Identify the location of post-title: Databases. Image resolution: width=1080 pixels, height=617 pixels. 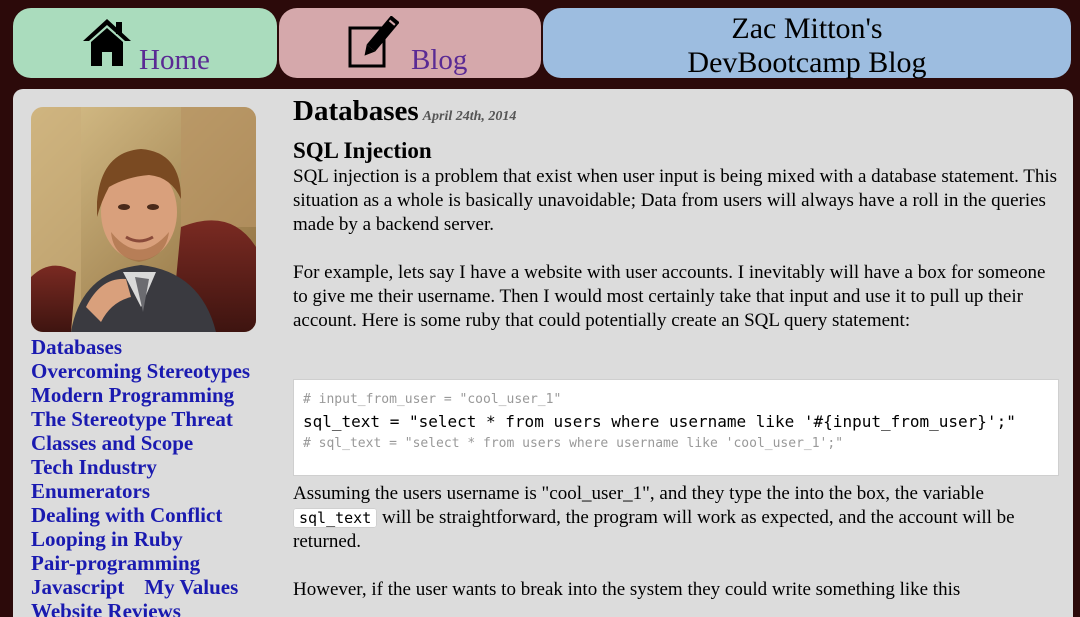
(356, 111).